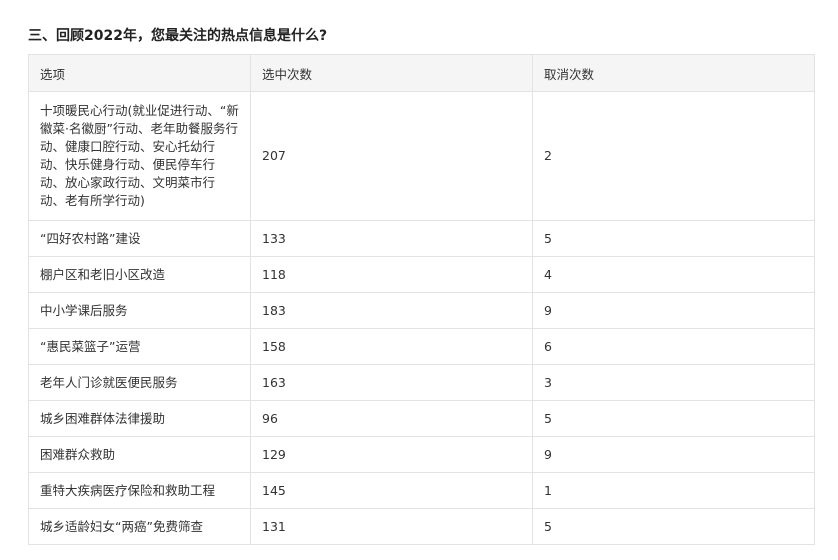  I want to click on header-selected-count: 选中次数, so click(391, 73).